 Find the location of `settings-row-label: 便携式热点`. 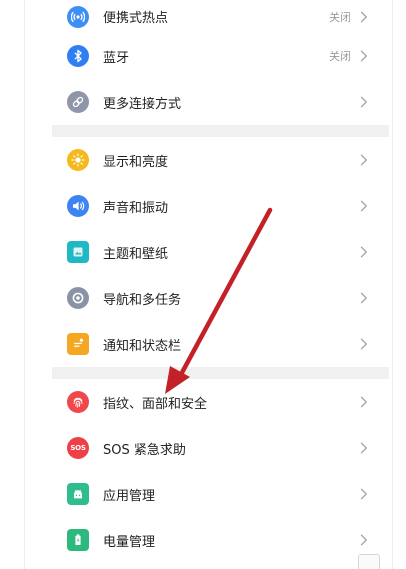

settings-row-label: 便携式热点 is located at coordinates (136, 18).